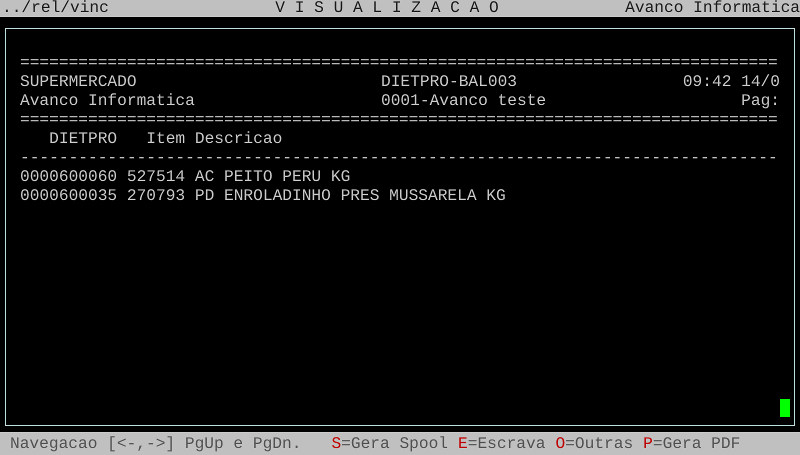 This screenshot has width=800, height=455. What do you see at coordinates (594, 443) in the screenshot?
I see `shortcut-hint: O=Outras` at bounding box center [594, 443].